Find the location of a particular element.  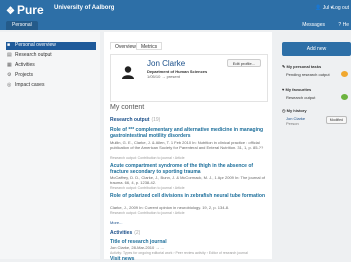

activities-heading: Activities (2) is located at coordinates (125, 233).